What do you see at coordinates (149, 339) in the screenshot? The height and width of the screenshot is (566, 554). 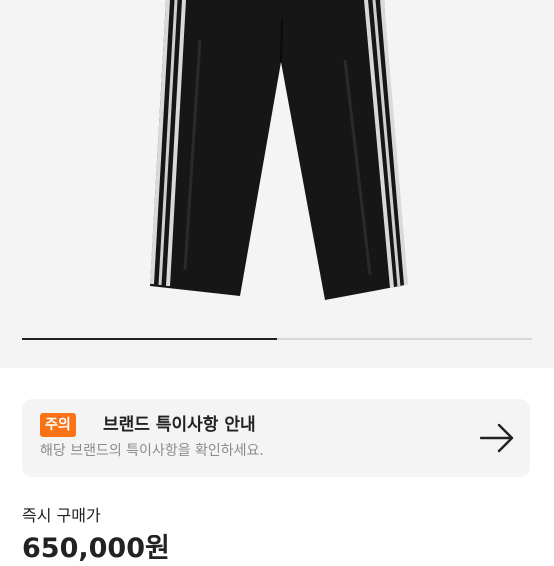 I see `image-carousel-progress-fill` at bounding box center [149, 339].